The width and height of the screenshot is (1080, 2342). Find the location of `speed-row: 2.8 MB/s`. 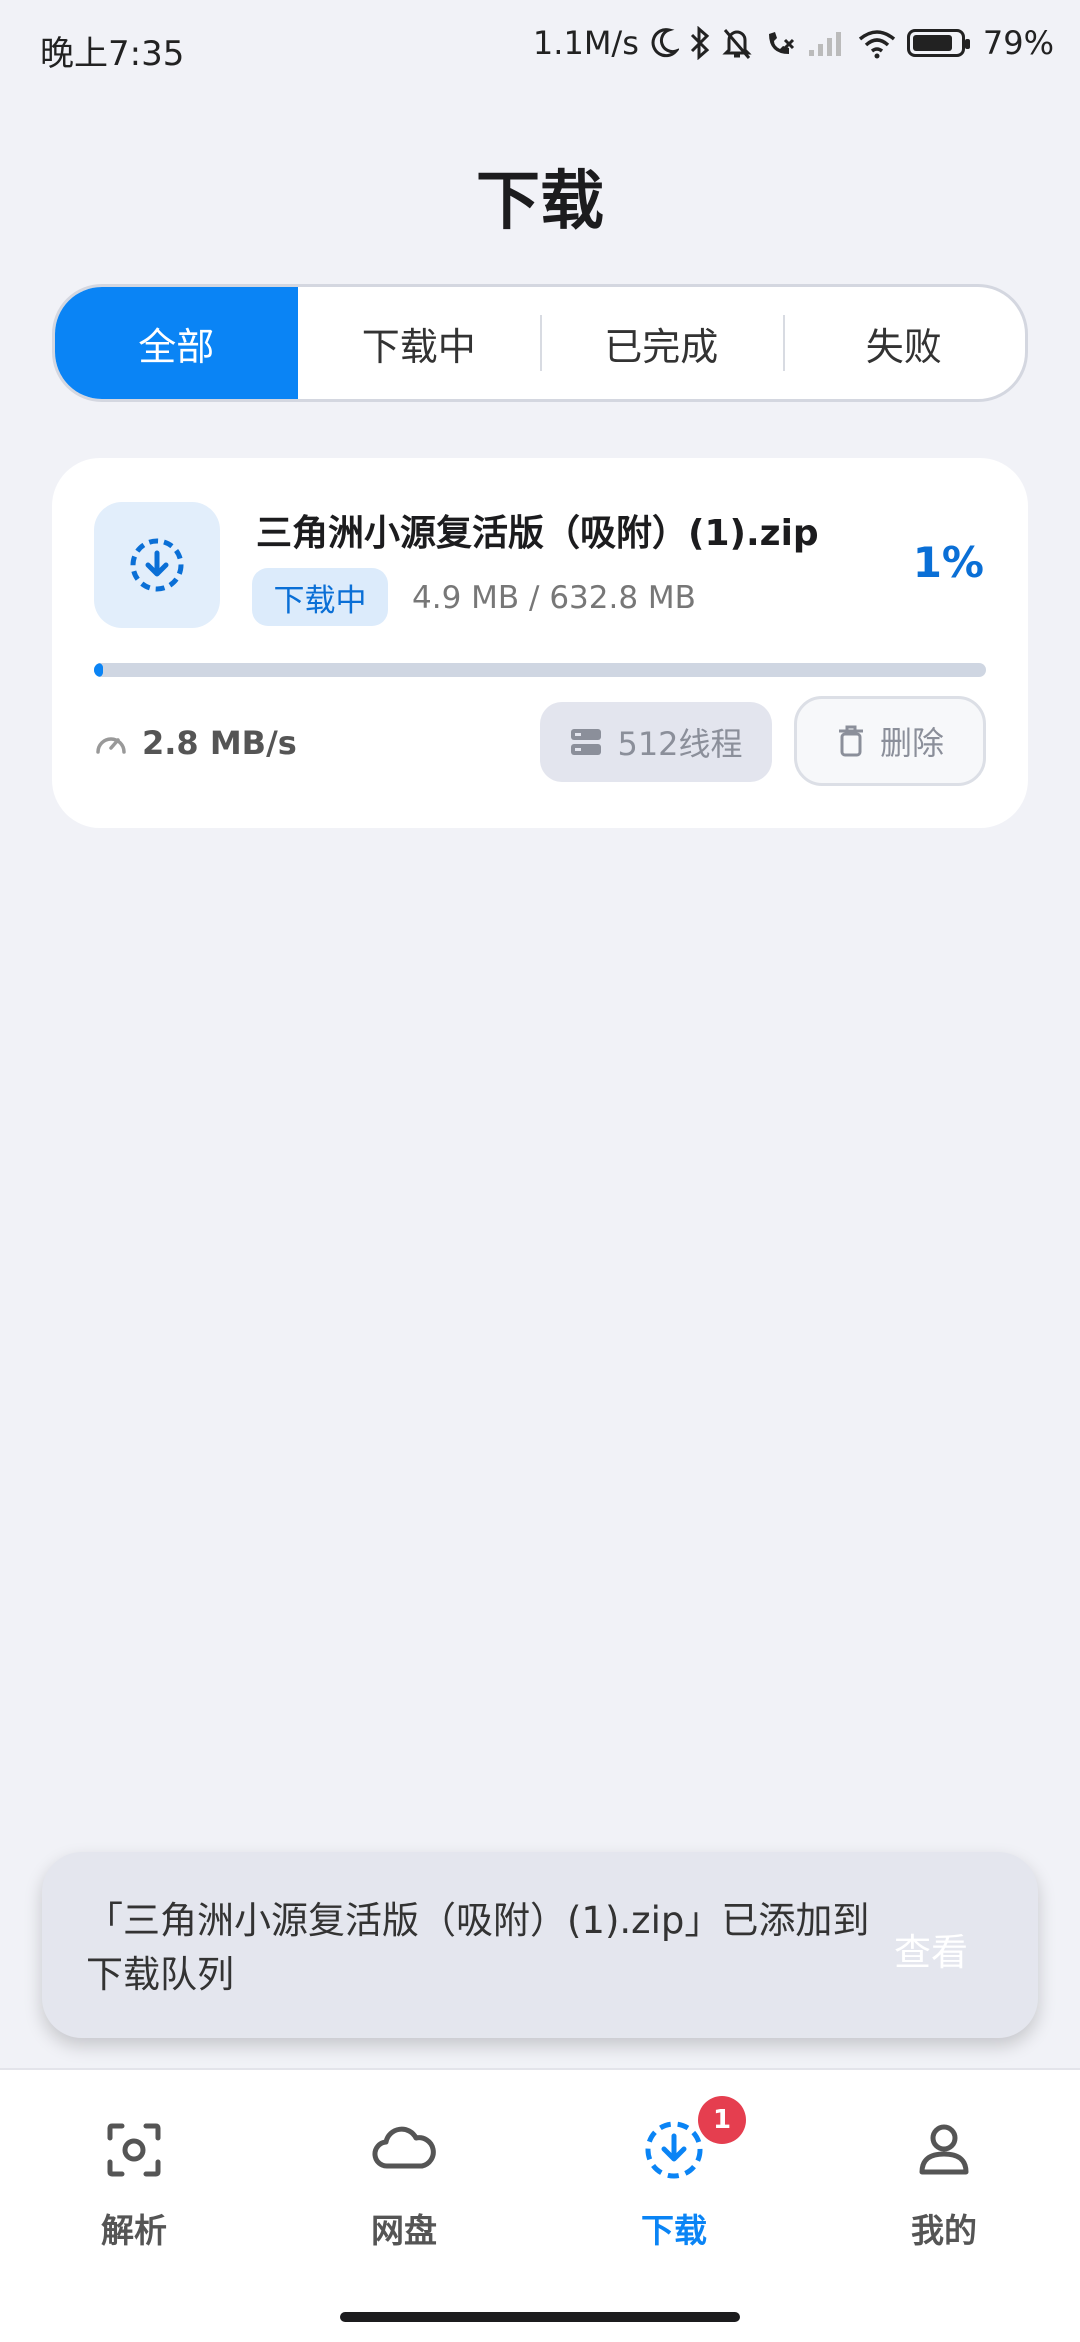

speed-row: 2.8 MB/s is located at coordinates (195, 743).